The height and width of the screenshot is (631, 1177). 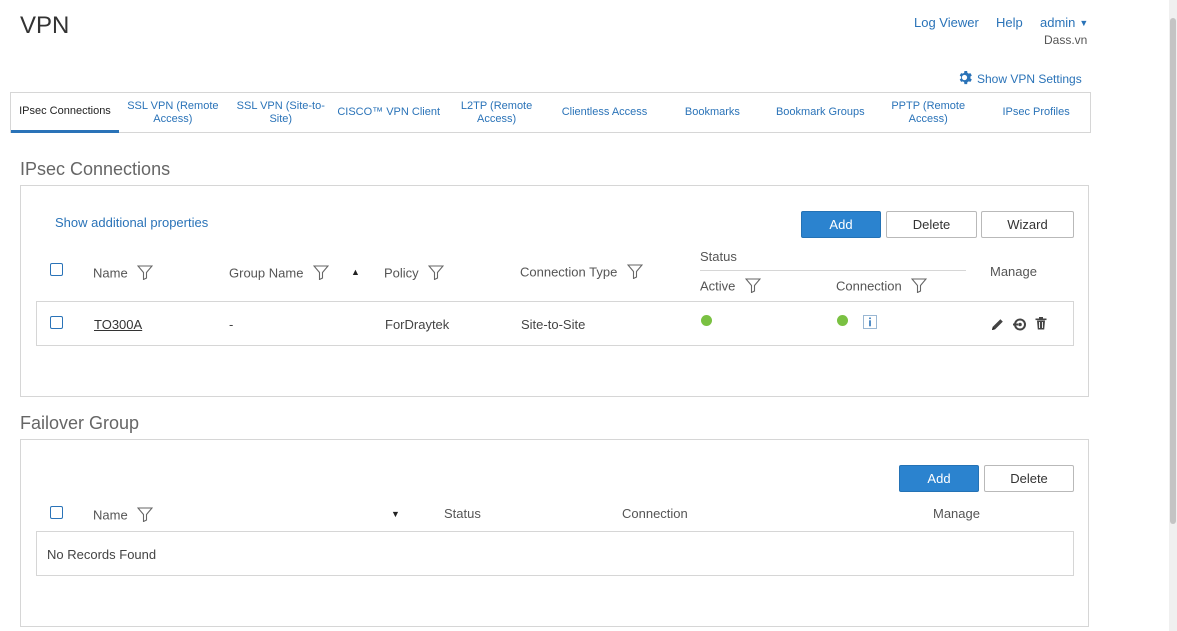 What do you see at coordinates (102, 554) in the screenshot?
I see `no-records-text: No Records Found` at bounding box center [102, 554].